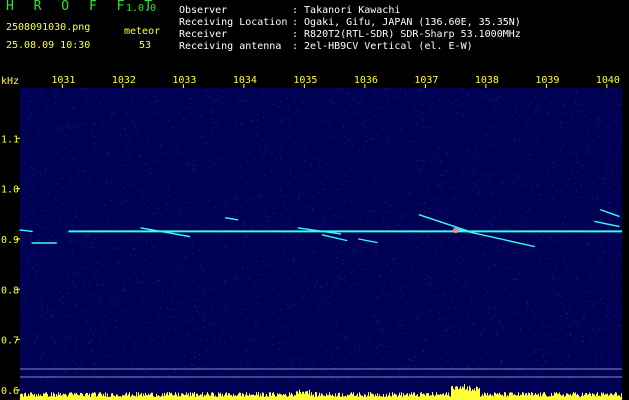 This screenshot has width=629, height=400. What do you see at coordinates (366, 80) in the screenshot?
I see `x-tick-label-5: 1036` at bounding box center [366, 80].